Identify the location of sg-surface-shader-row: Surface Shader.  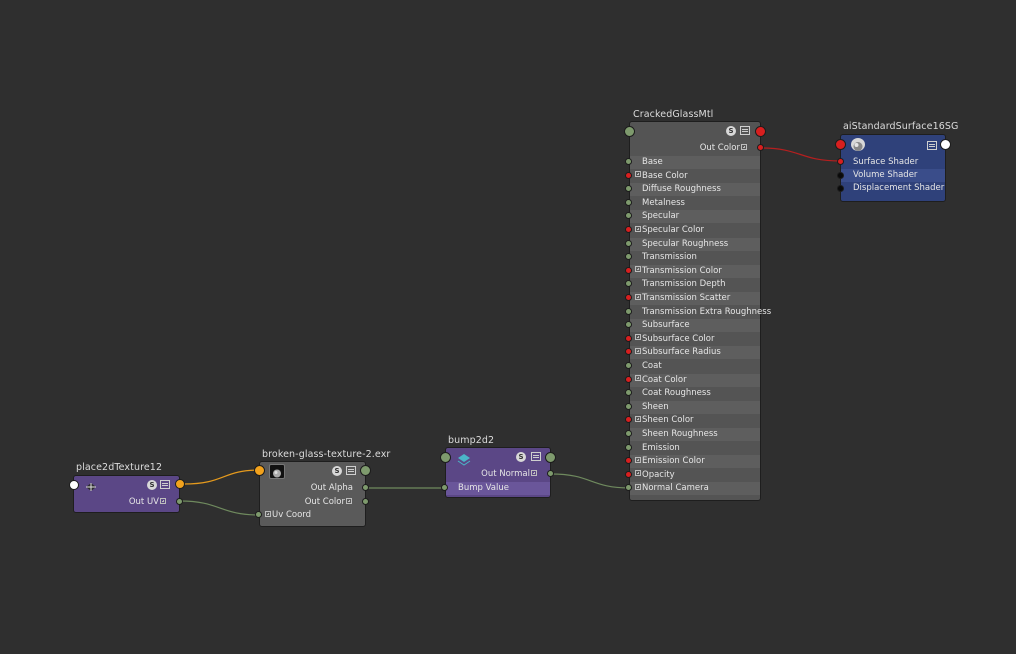
(893, 162).